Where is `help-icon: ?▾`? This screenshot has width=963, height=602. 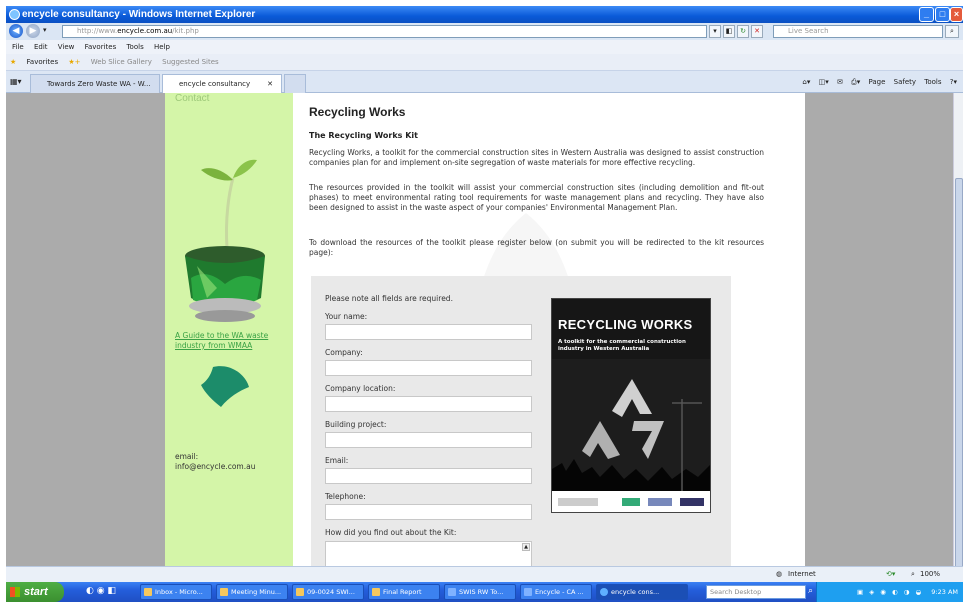 help-icon: ?▾ is located at coordinates (953, 82).